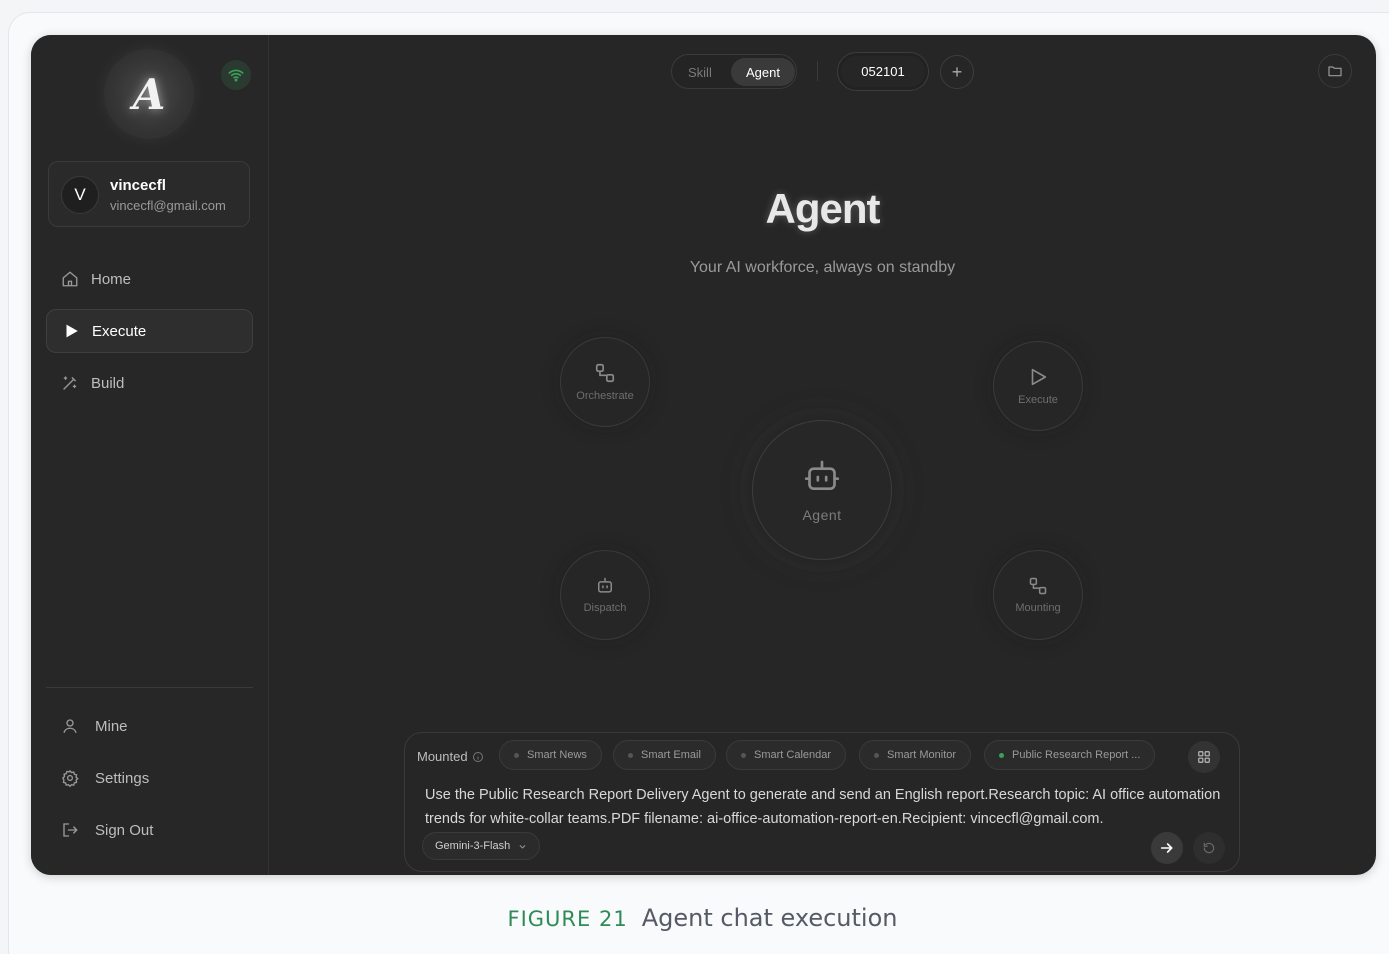 This screenshot has width=1389, height=954. Describe the element at coordinates (473, 846) in the screenshot. I see `model-label: Gemini-3-Flash` at that location.